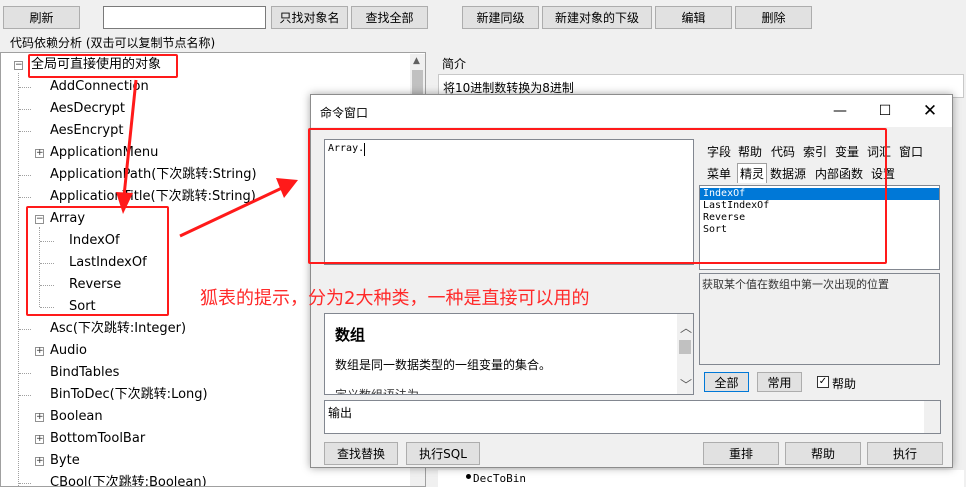 This screenshot has height=487, width=966. I want to click on tree-item: Byte, so click(65, 461).